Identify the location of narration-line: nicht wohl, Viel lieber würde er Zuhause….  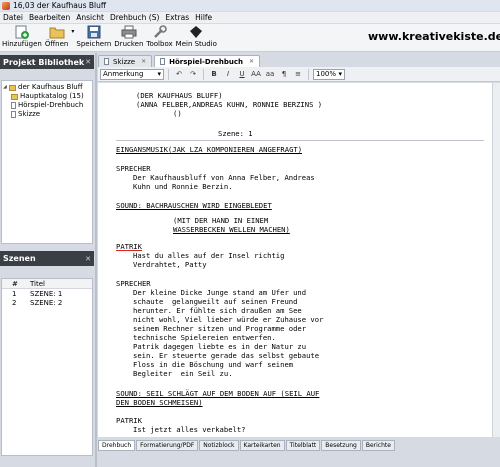
(228, 319).